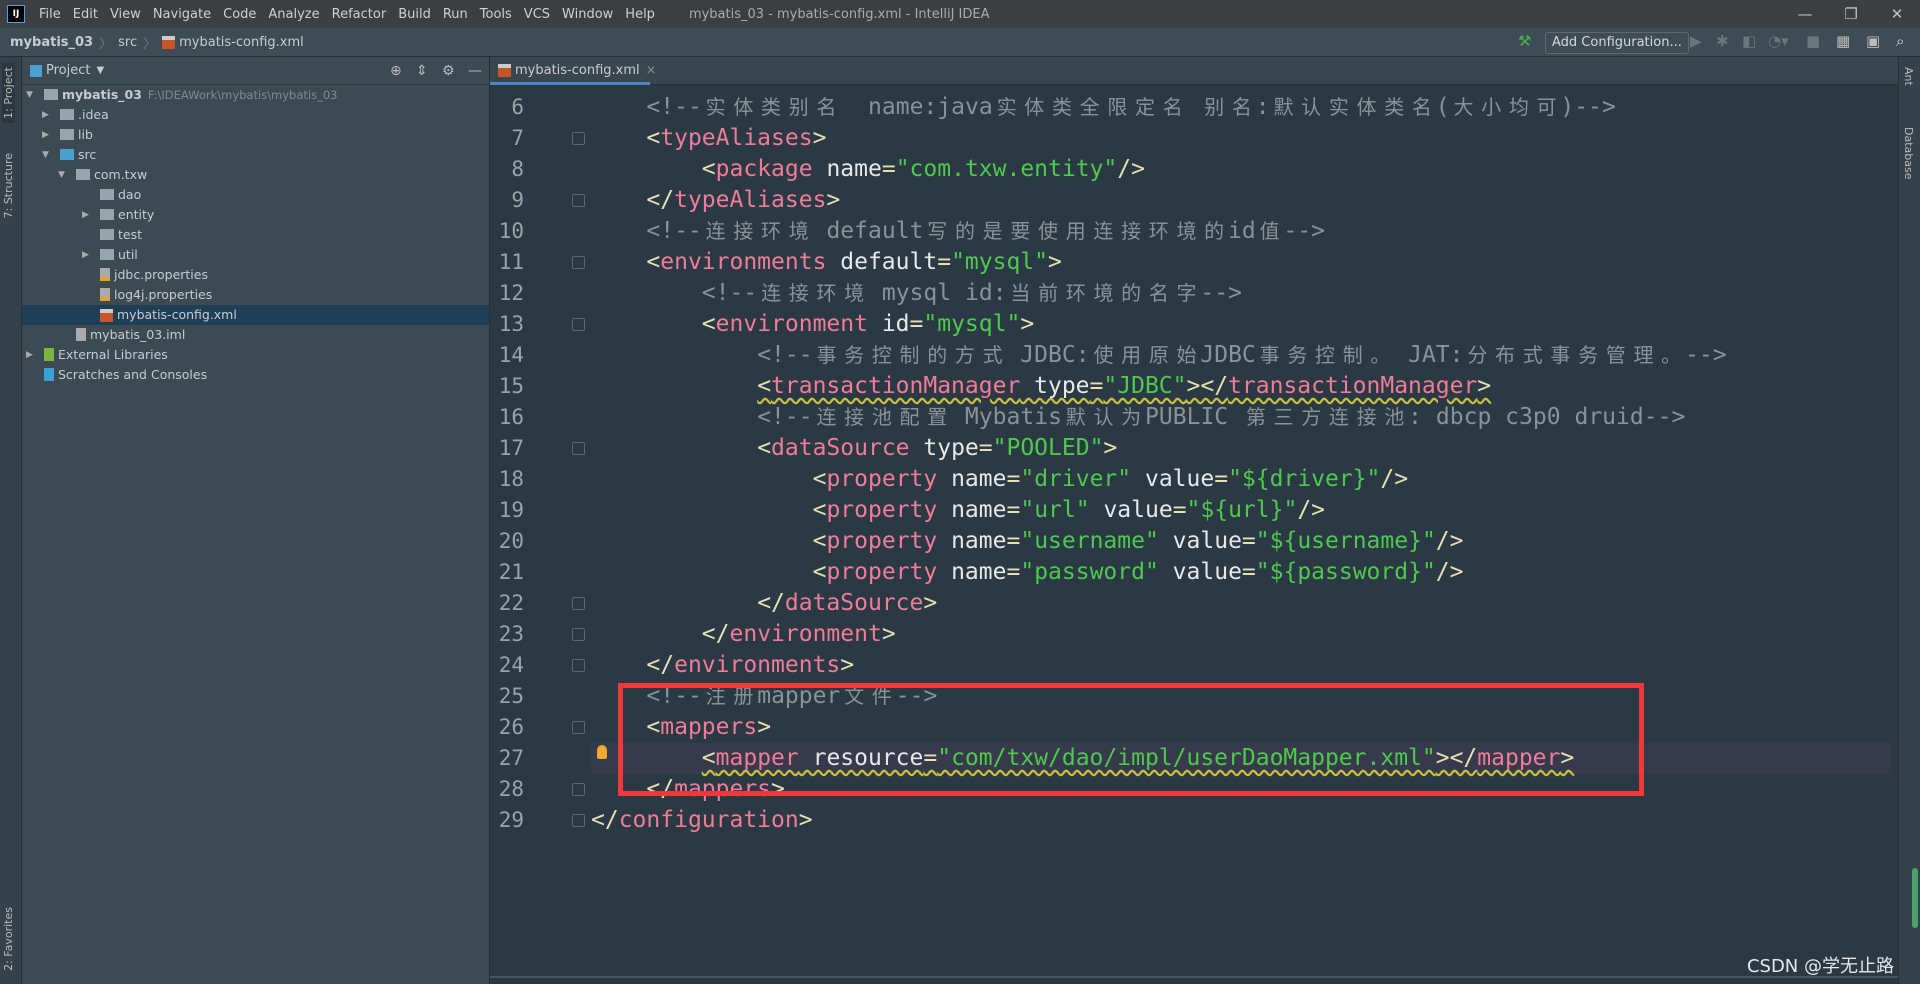  Describe the element at coordinates (182, 14) in the screenshot. I see `menu-navigate: Navigate` at that location.